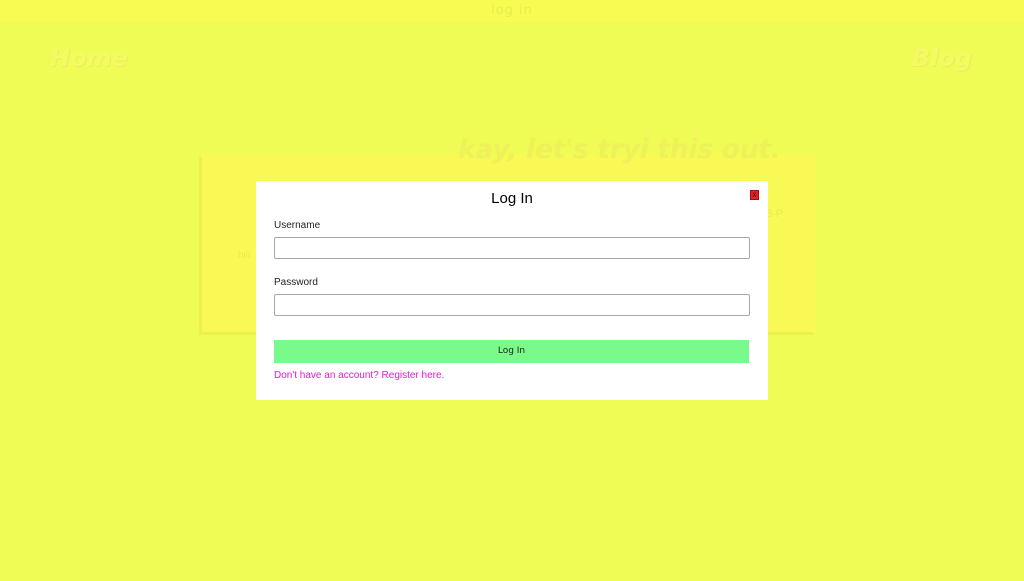 This screenshot has width=1024, height=581. What do you see at coordinates (297, 225) in the screenshot?
I see `username-label: Username` at bounding box center [297, 225].